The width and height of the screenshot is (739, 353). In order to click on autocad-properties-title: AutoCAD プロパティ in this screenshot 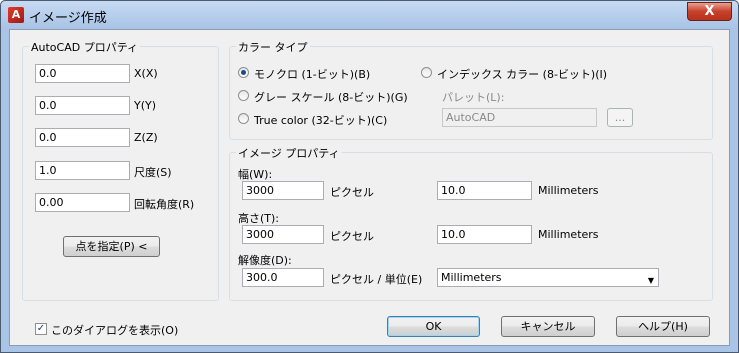, I will do `click(85, 47)`.